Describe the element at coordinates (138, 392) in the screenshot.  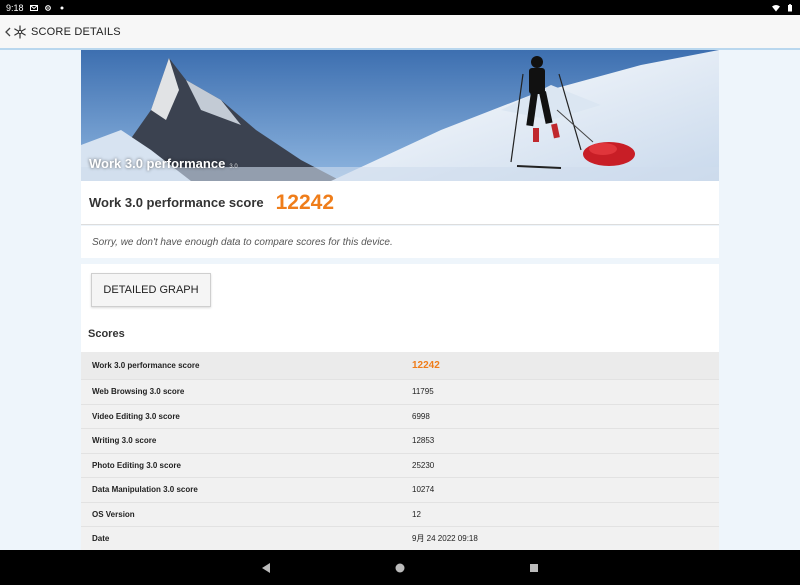
I see `row-name: Web Browsing 3.0 score` at that location.